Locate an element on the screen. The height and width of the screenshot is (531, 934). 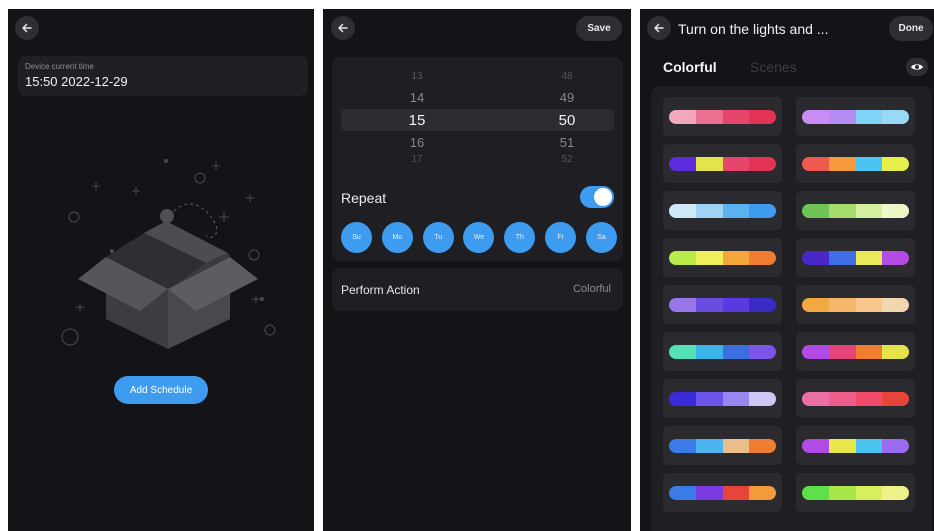
perform-action-label: Perform Action is located at coordinates (380, 290).